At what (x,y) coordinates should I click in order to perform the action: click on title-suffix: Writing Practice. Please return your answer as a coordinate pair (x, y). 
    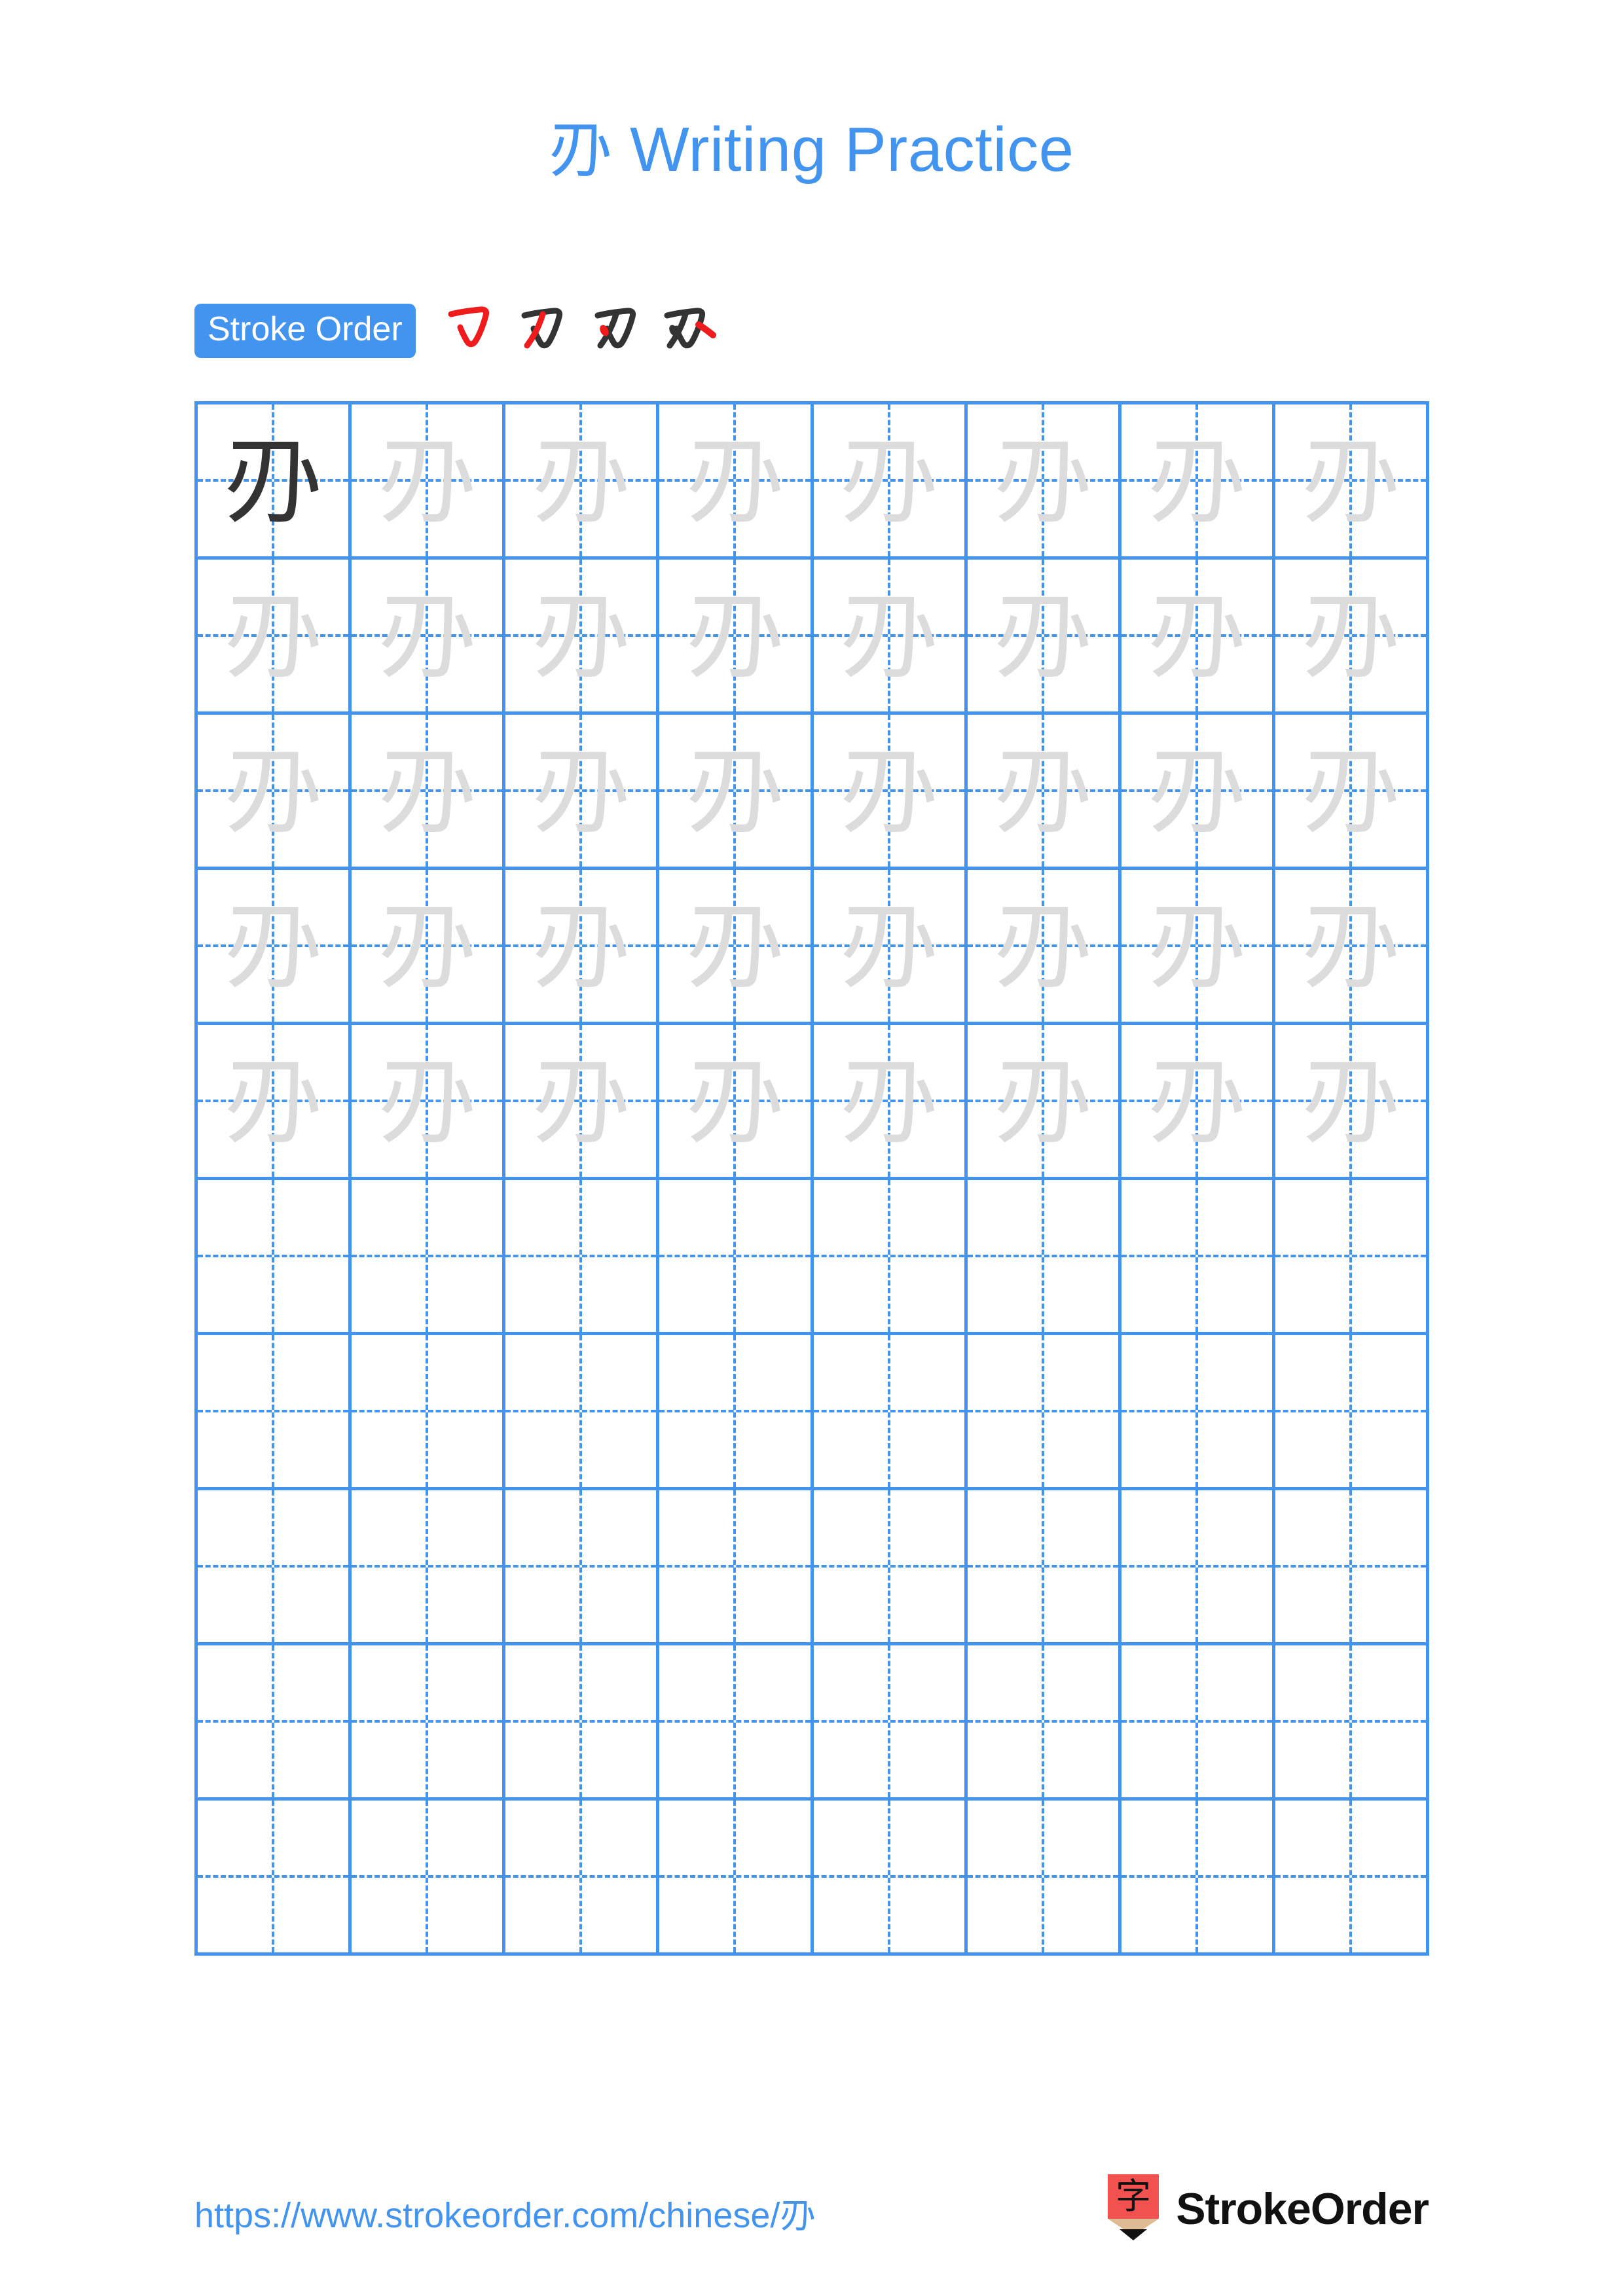
    Looking at the image, I should click on (842, 150).